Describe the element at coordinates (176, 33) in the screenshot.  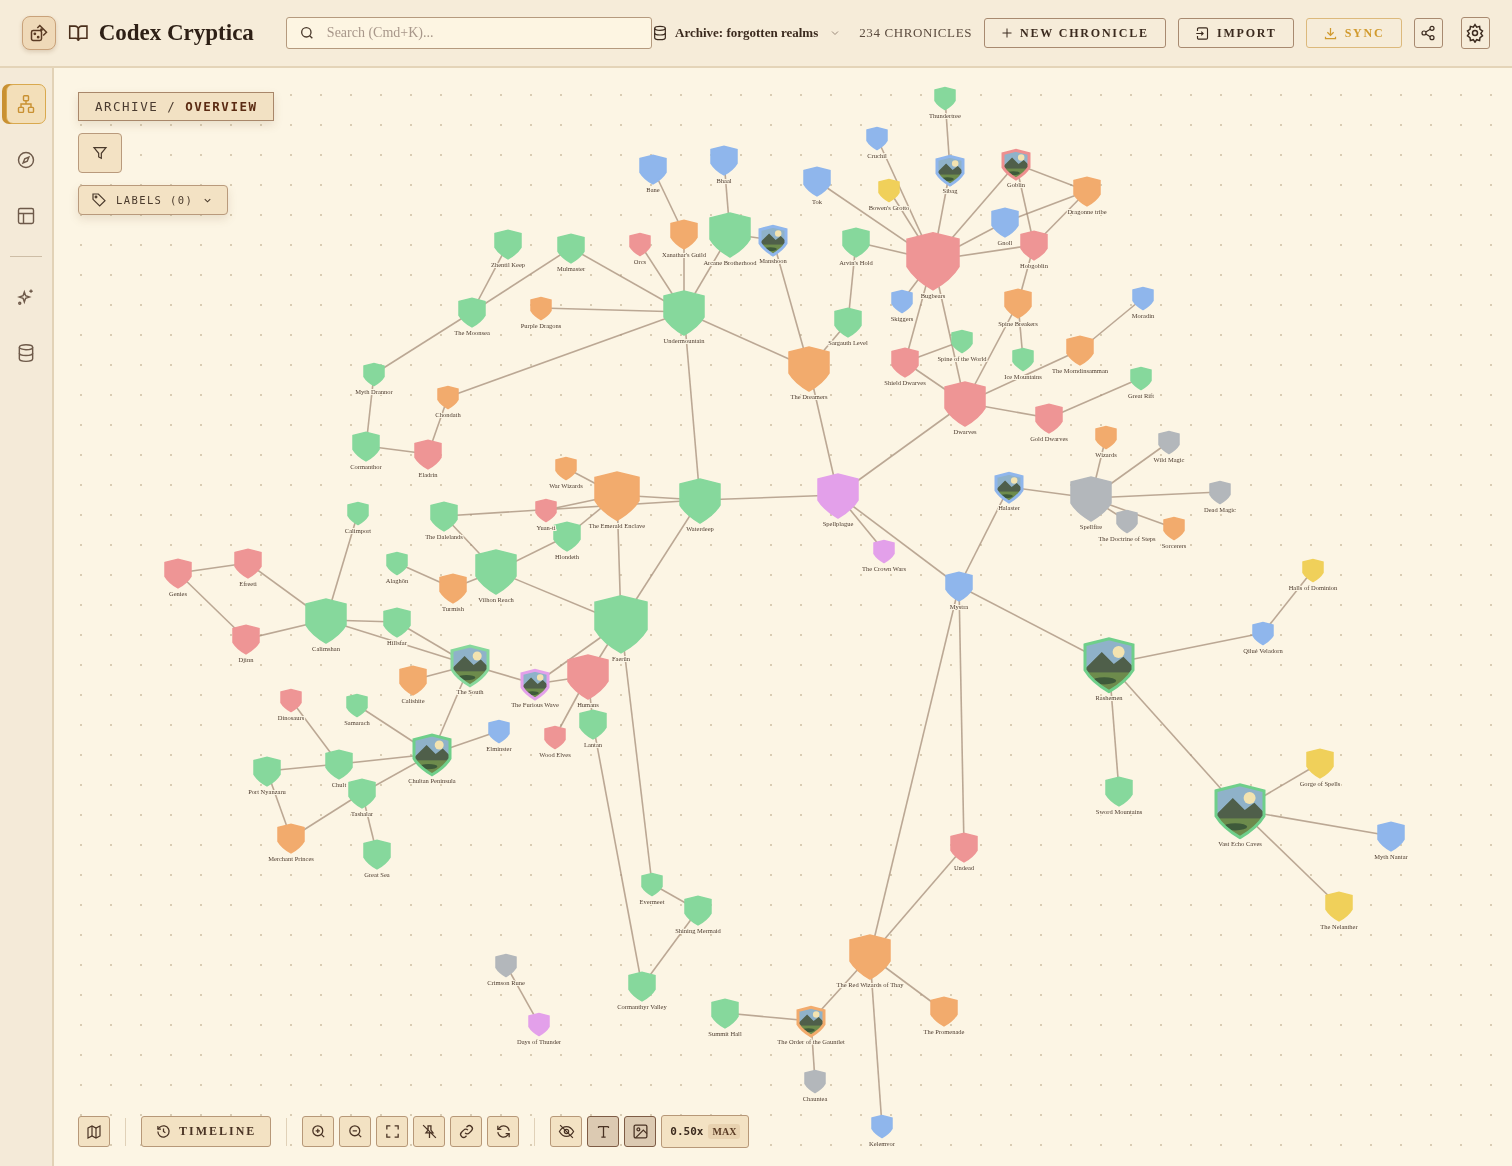
I see `app-title: Codex Cryptica` at that location.